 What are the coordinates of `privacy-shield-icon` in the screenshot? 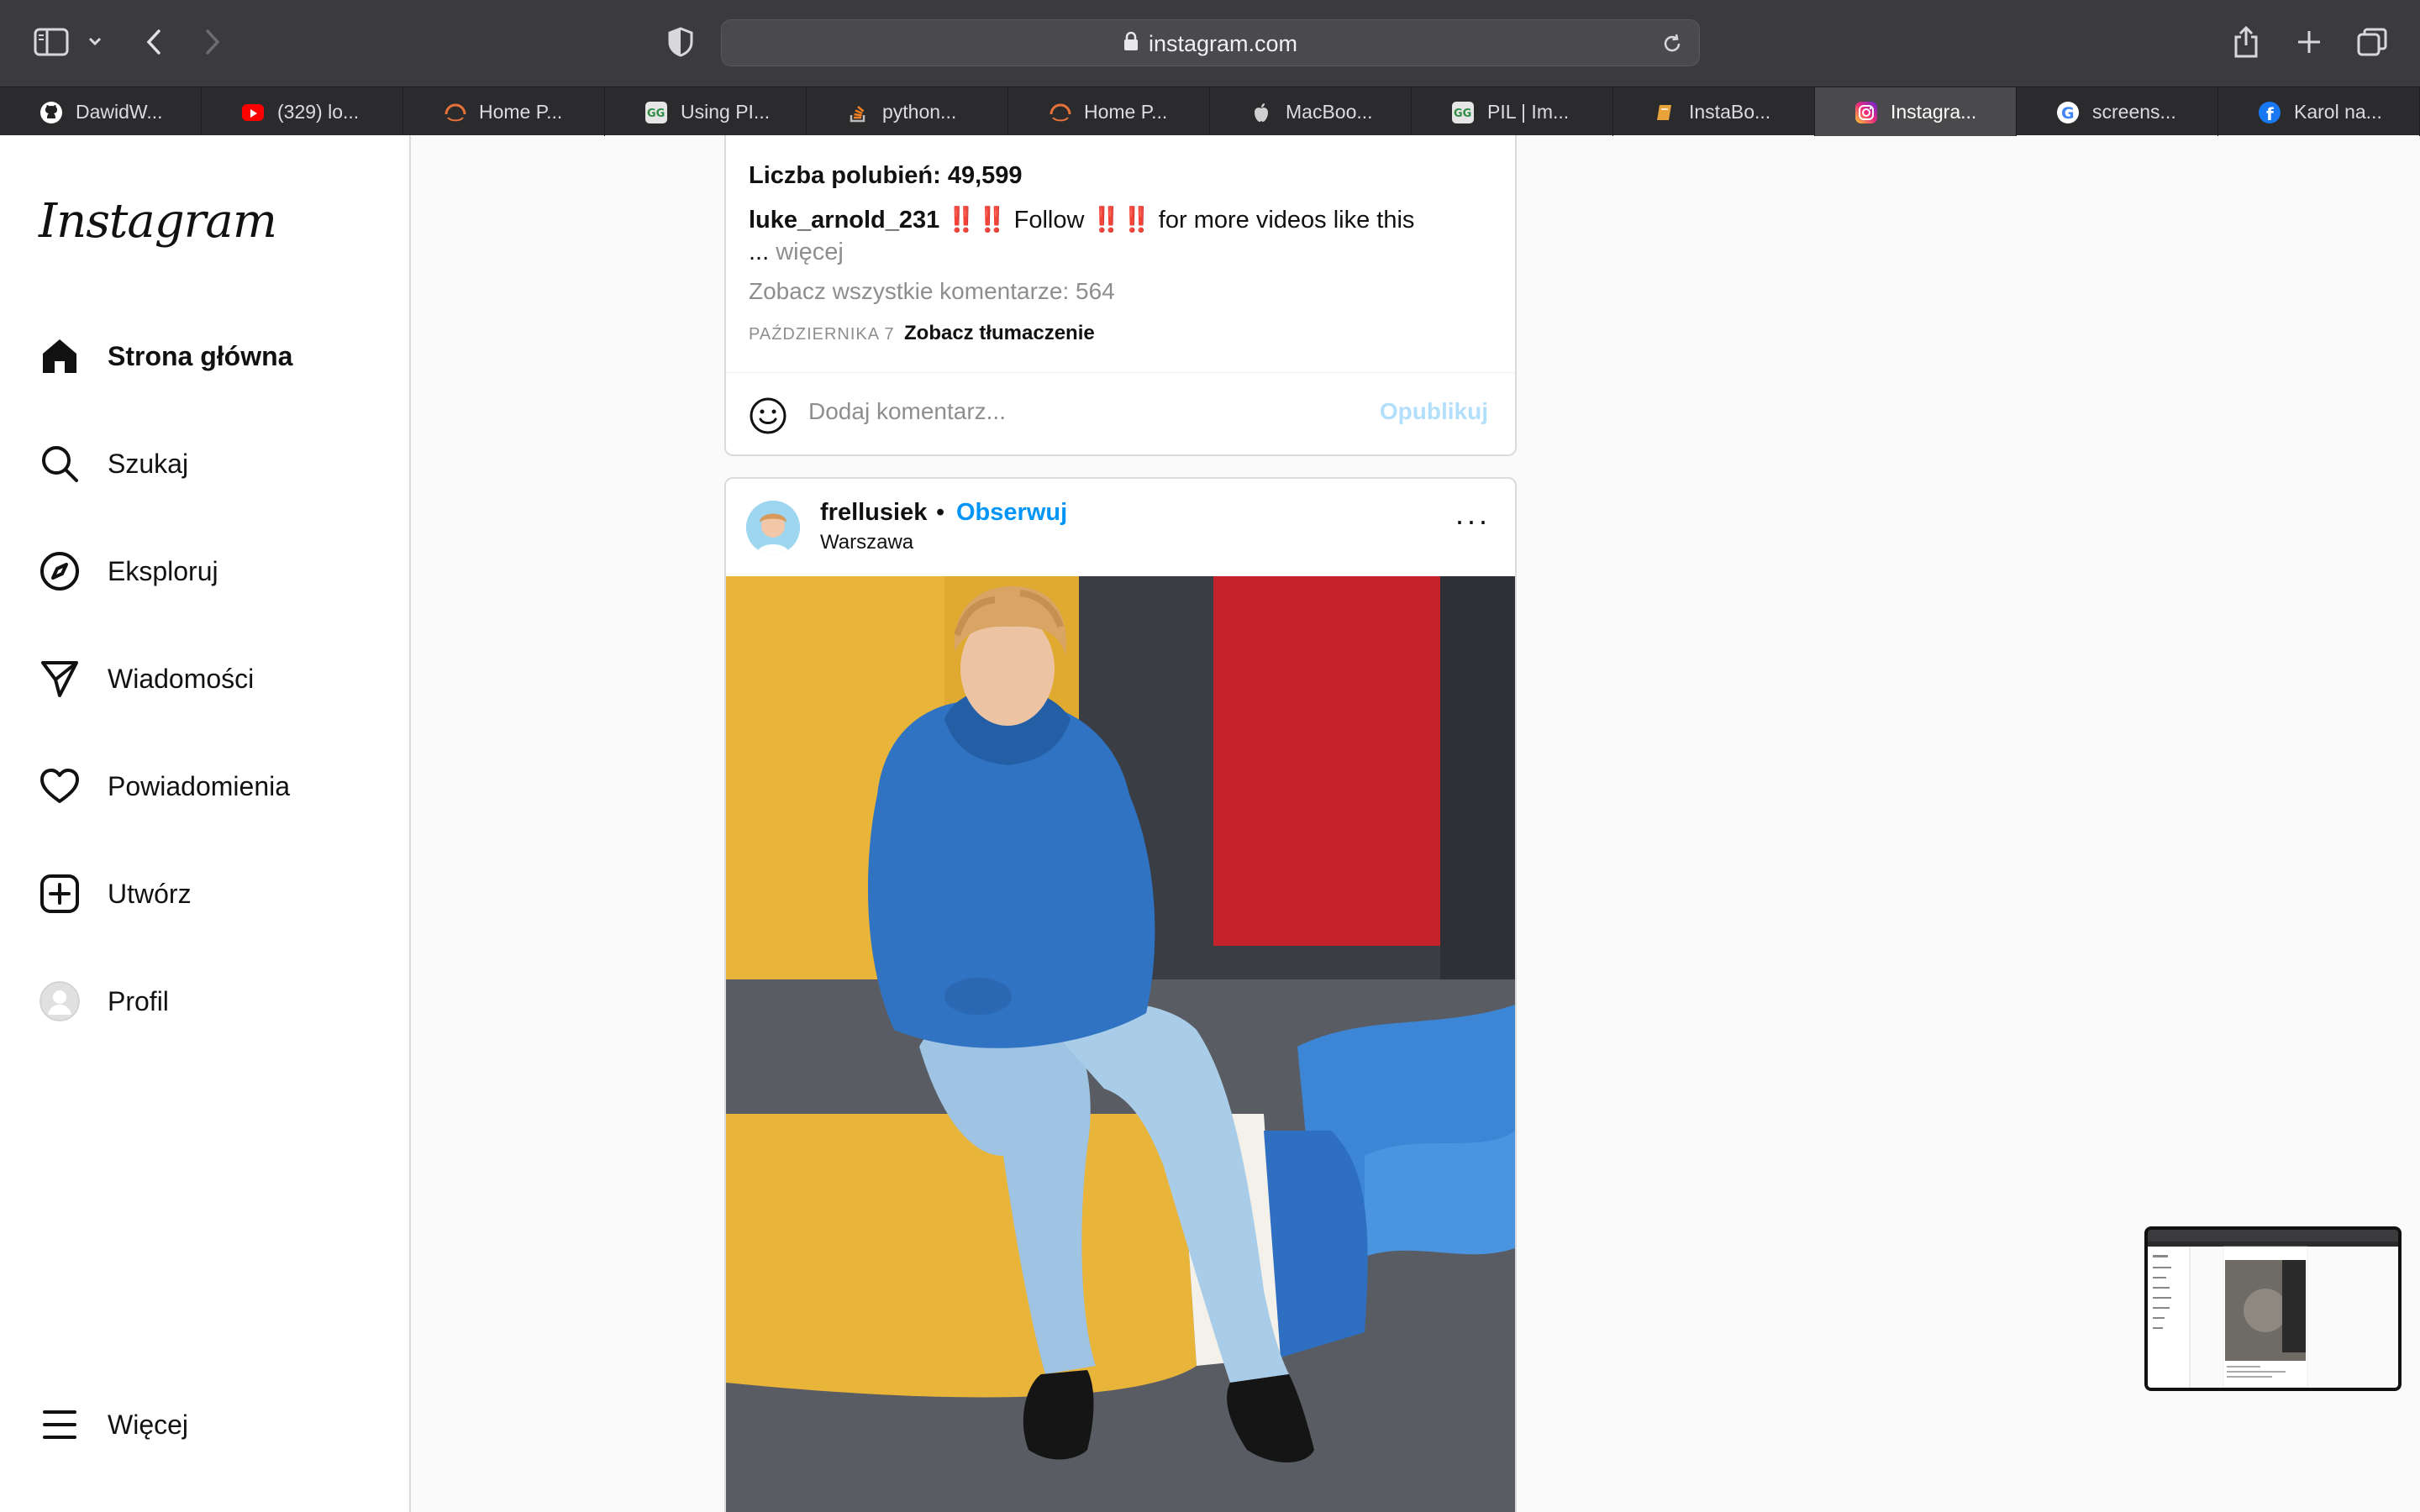 It's located at (681, 42).